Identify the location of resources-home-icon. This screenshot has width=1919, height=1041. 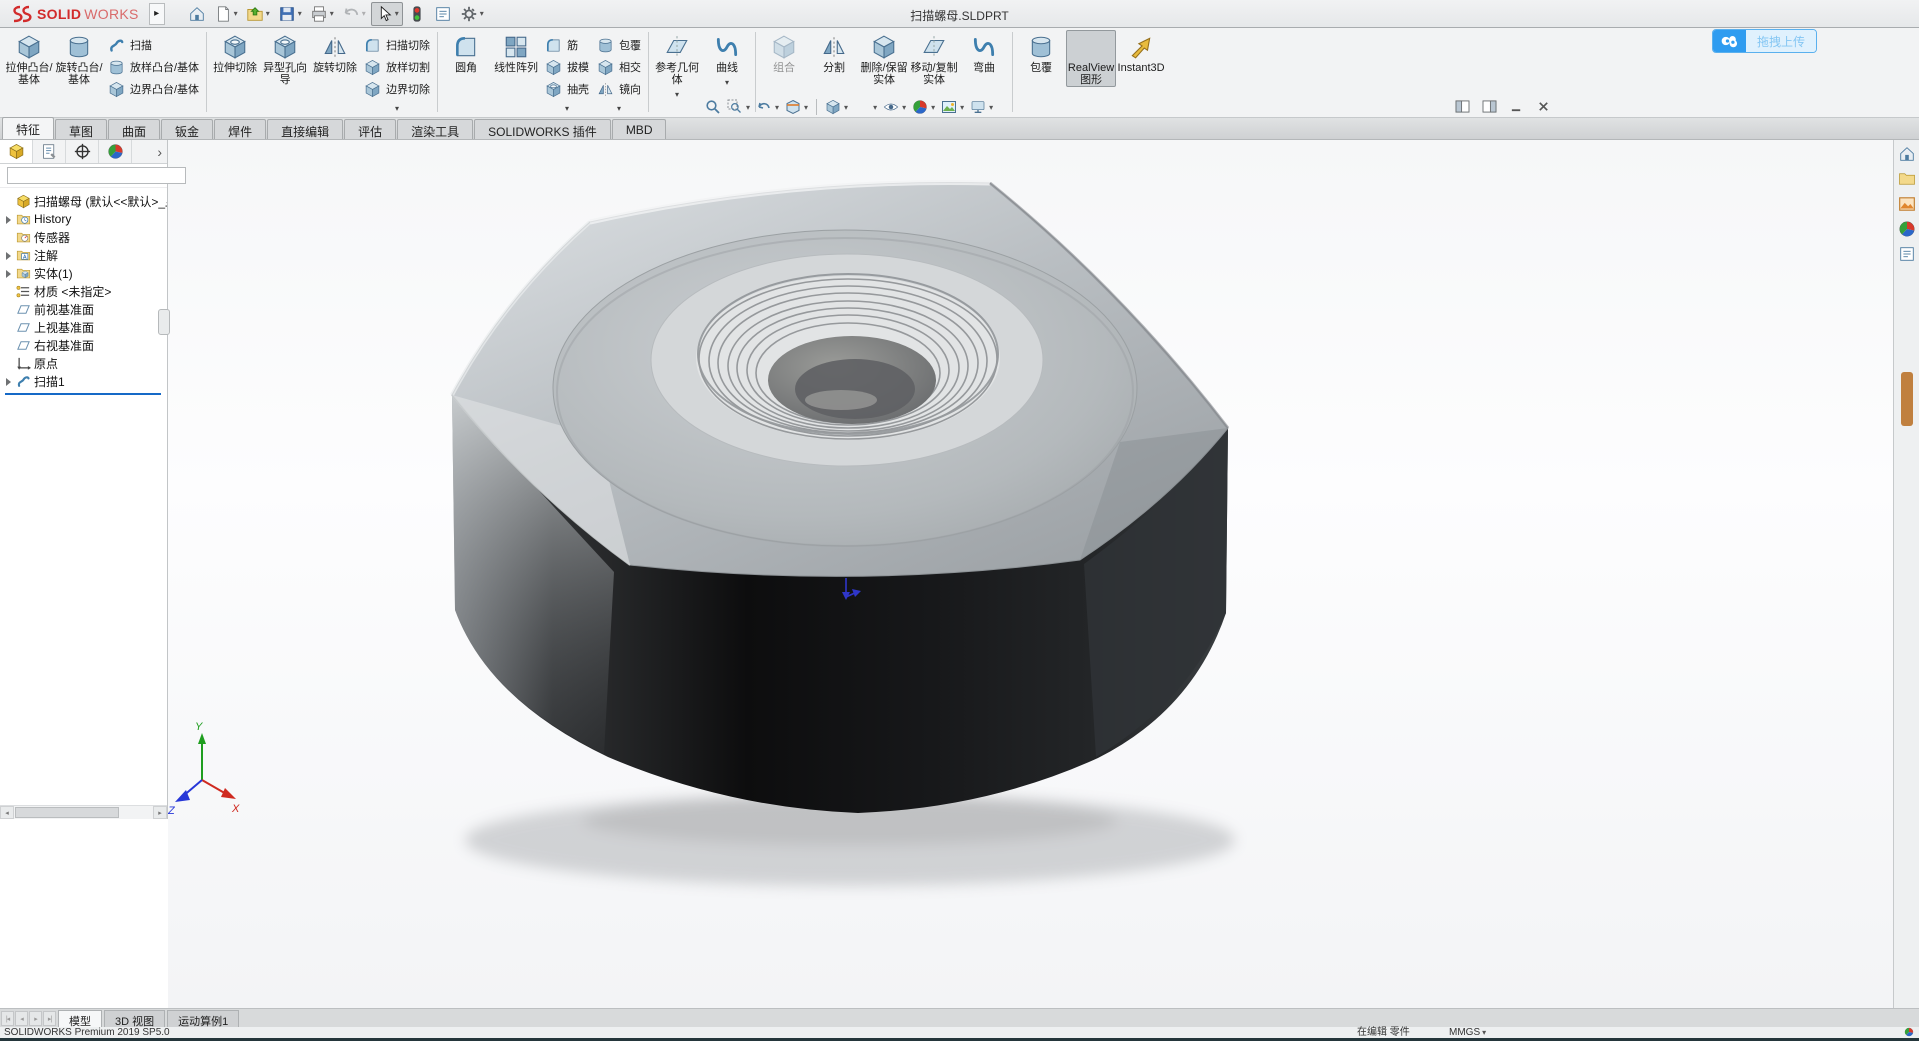
(1907, 154).